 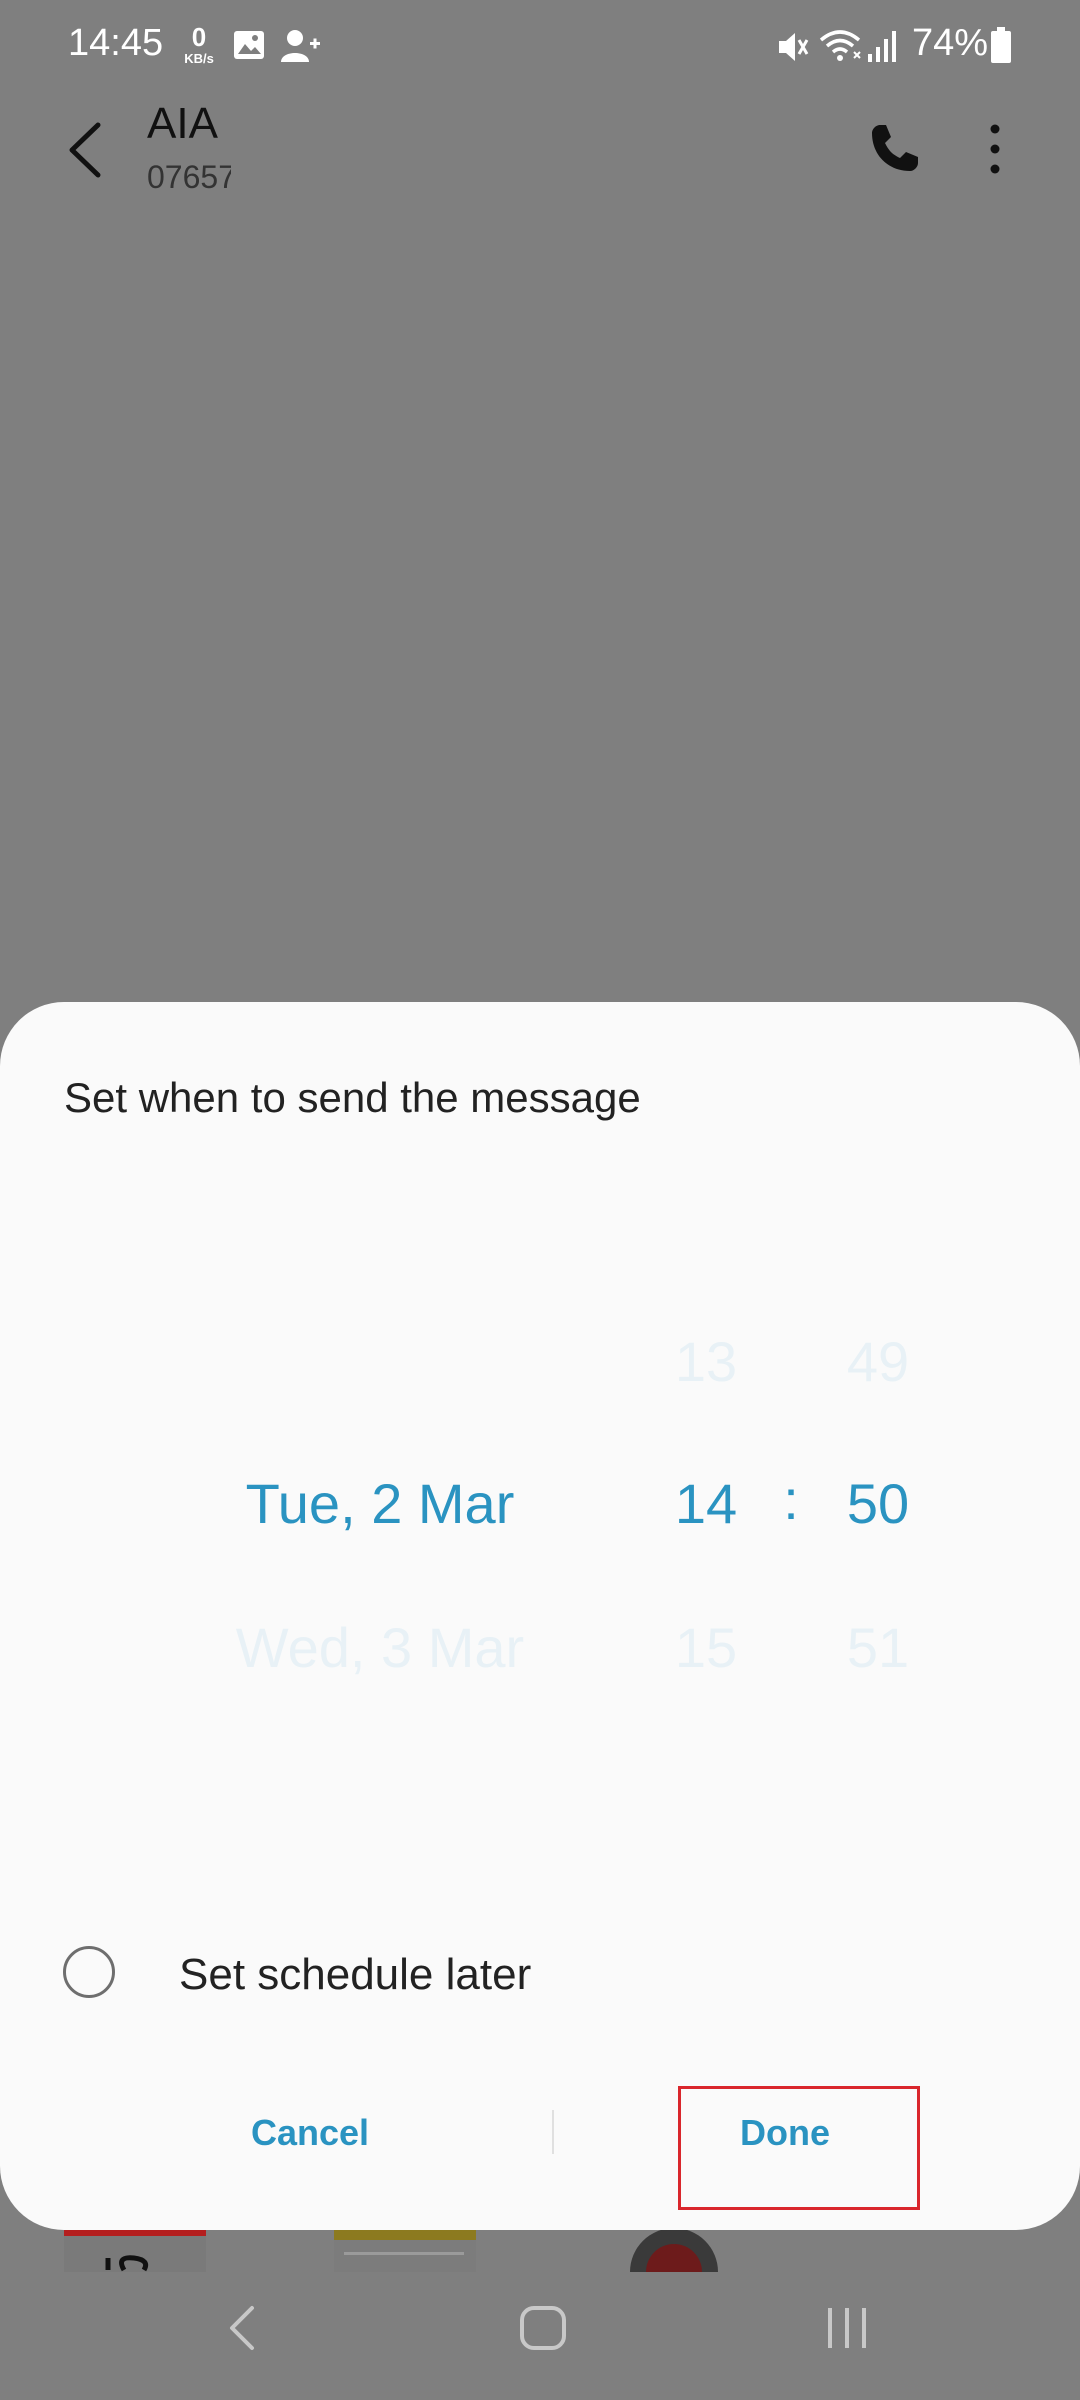 What do you see at coordinates (405, 2253) in the screenshot?
I see `note-attachment-icon` at bounding box center [405, 2253].